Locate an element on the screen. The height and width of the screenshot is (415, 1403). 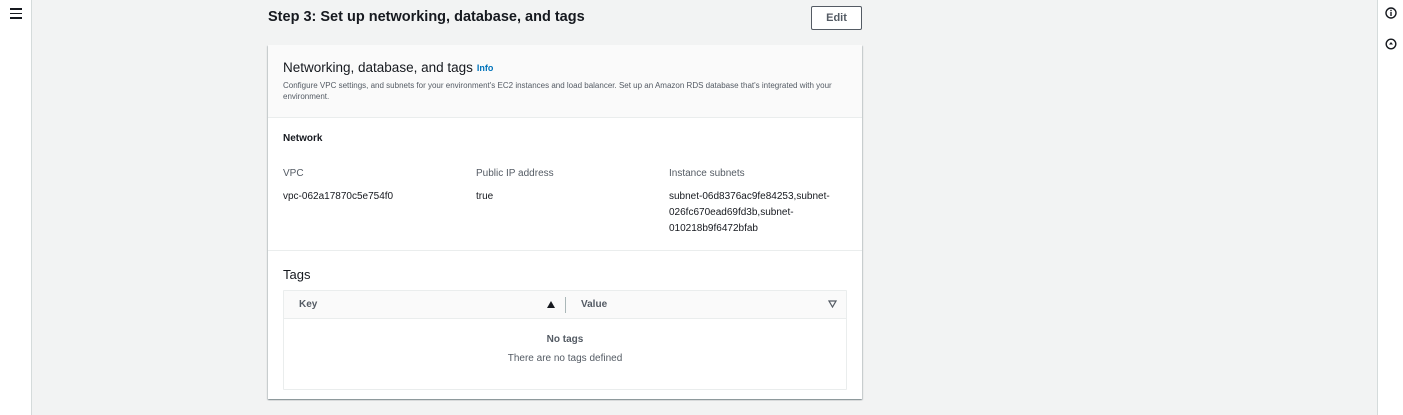
card-title: Networking, database, and tags Info is located at coordinates (388, 67).